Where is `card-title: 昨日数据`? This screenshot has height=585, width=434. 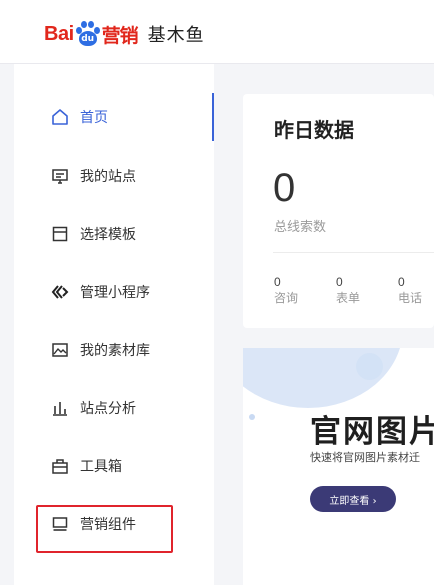
card-title: 昨日数据 is located at coordinates (314, 130).